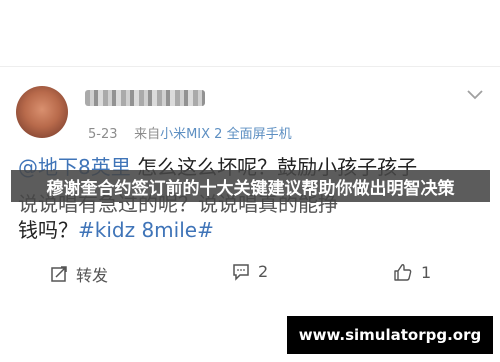  I want to click on like-button: 1, so click(412, 272).